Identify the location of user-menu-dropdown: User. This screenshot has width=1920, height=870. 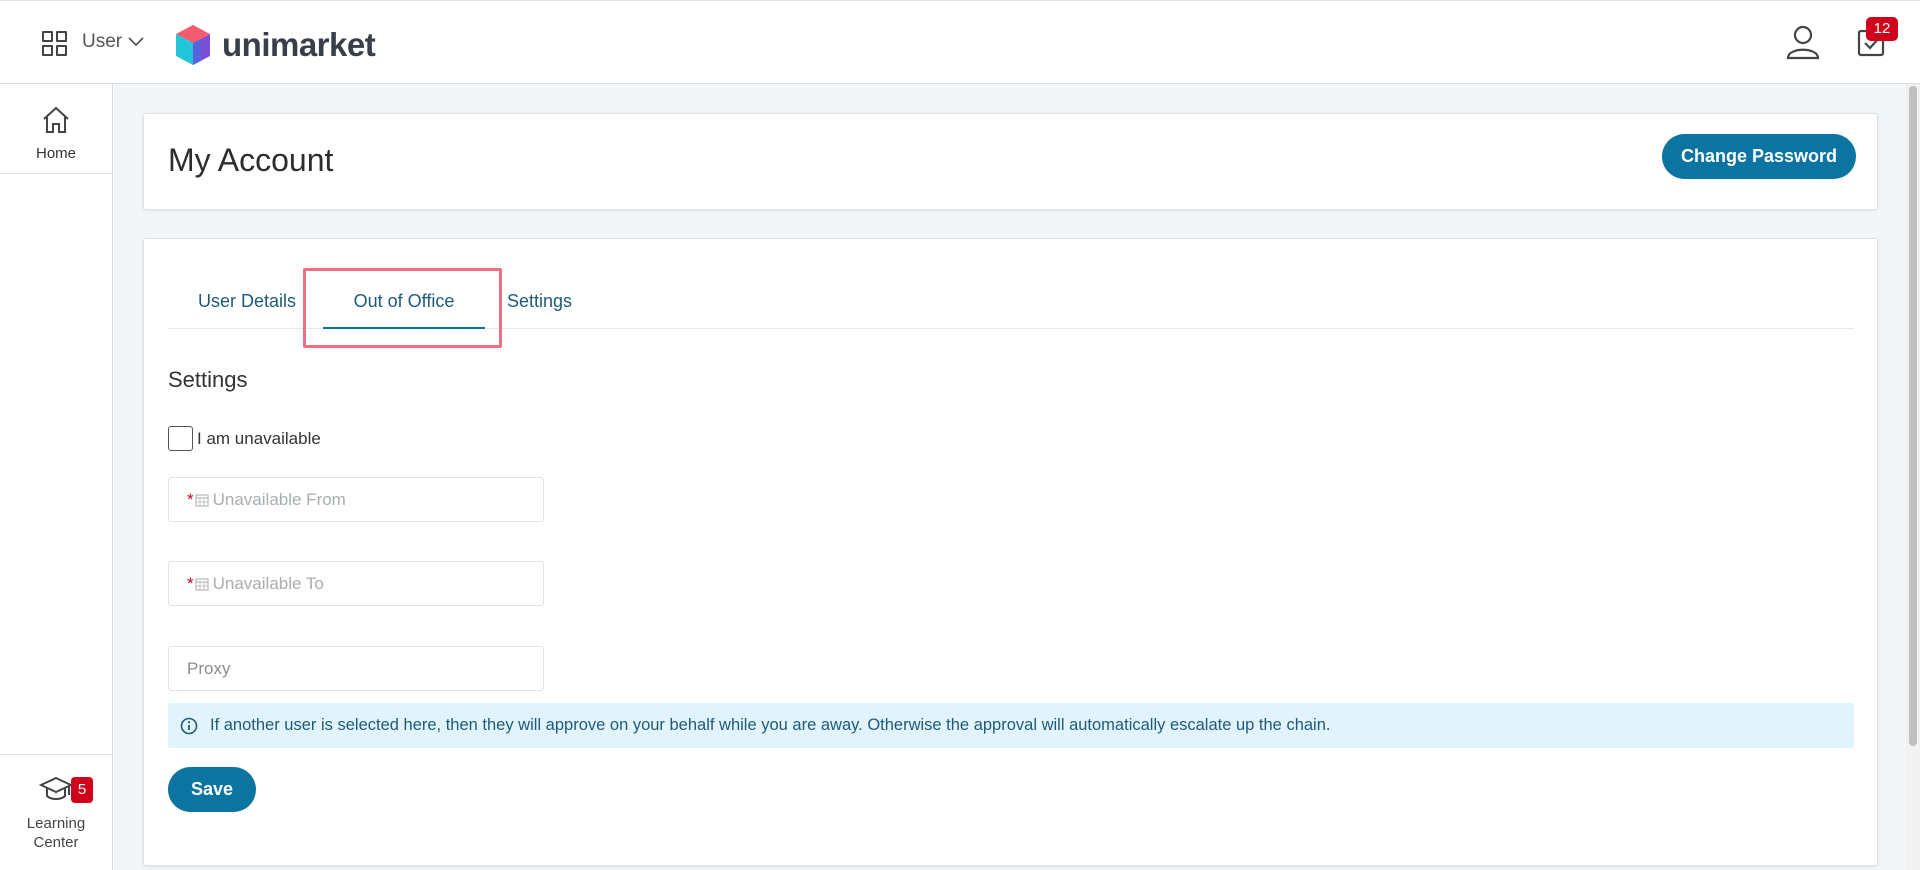
(113, 42).